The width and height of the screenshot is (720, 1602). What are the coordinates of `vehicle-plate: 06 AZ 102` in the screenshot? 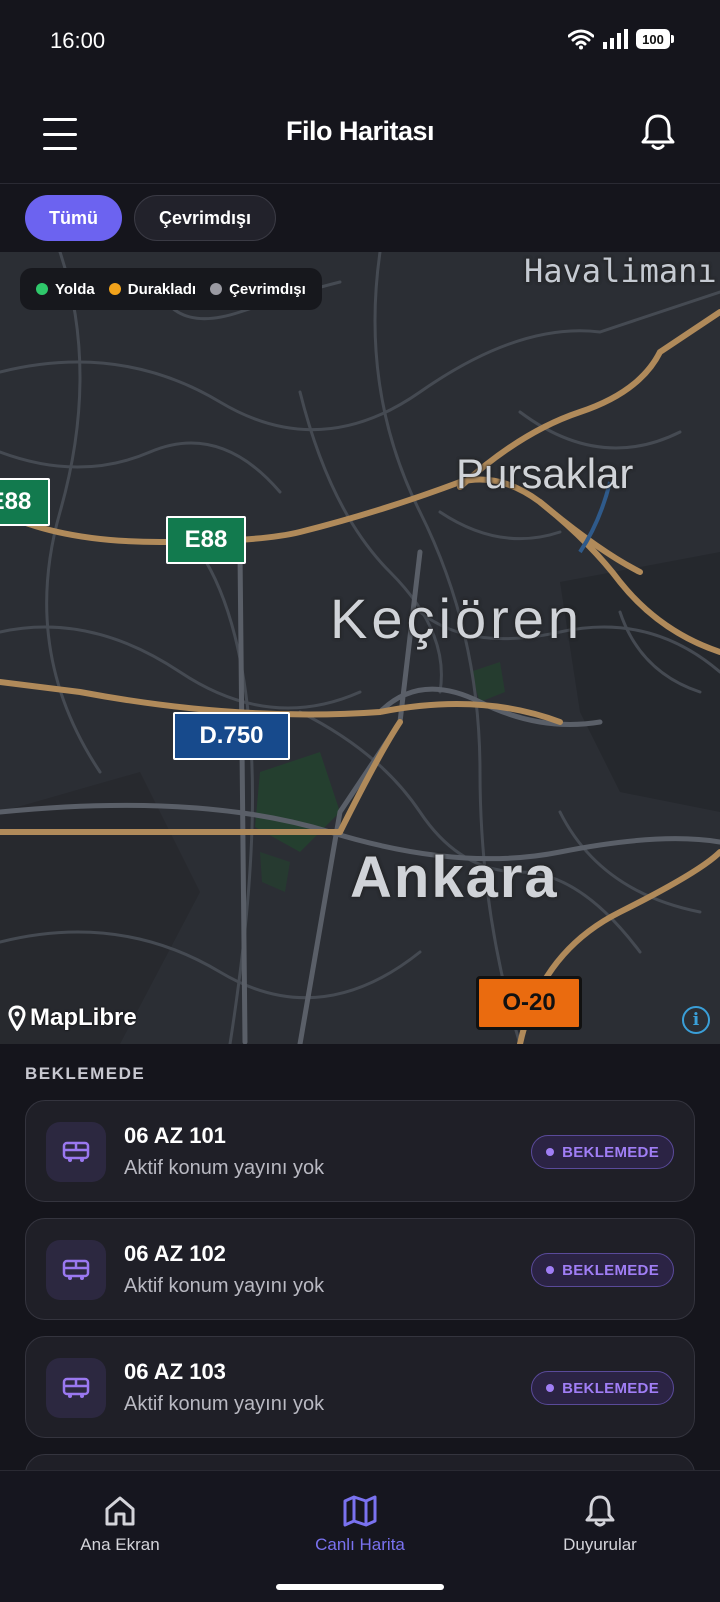 It's located at (175, 1253).